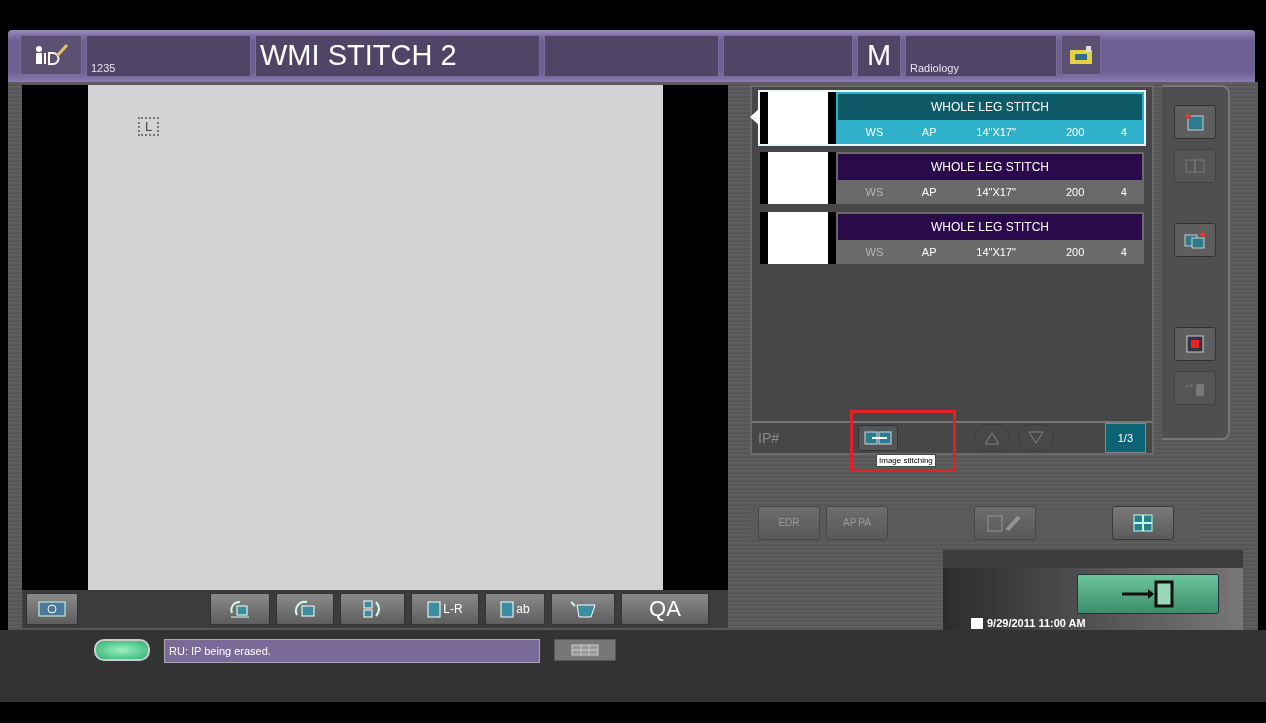 The width and height of the screenshot is (1266, 723). I want to click on rotate-left-icon, so click(240, 609).